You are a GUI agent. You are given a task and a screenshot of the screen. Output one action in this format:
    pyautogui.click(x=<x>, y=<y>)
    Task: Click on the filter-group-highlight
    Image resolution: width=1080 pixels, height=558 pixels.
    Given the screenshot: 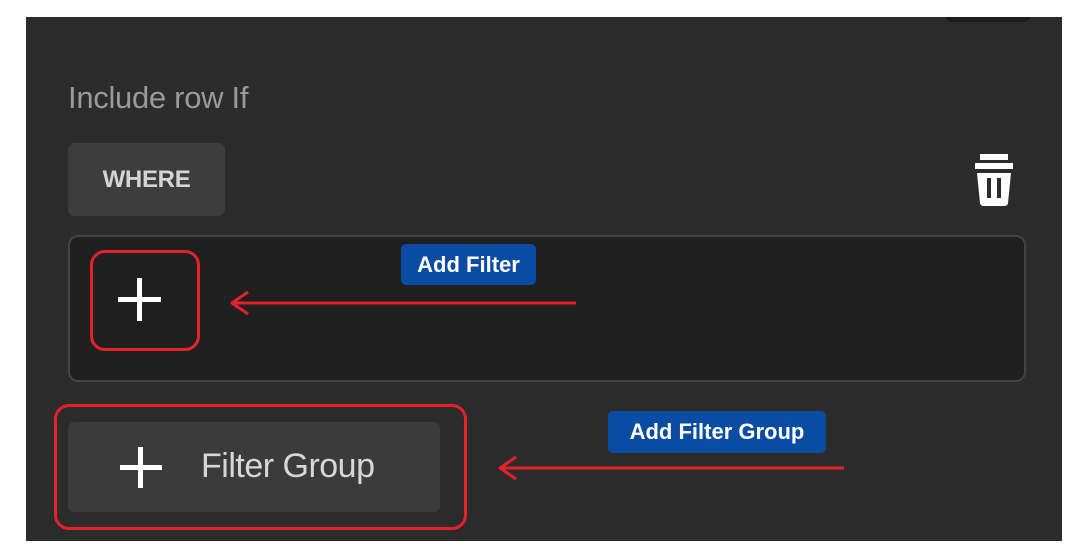 What is the action you would take?
    pyautogui.click(x=260, y=467)
    